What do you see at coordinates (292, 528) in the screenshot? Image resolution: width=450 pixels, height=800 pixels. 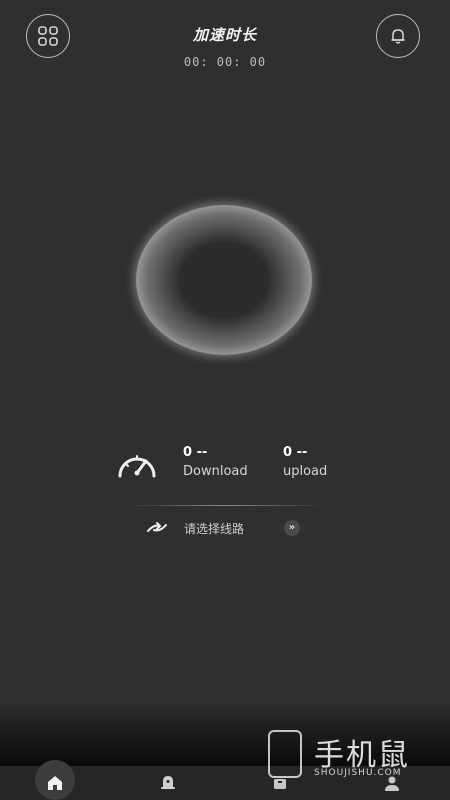 I see `double-chevron-right-icon: »` at bounding box center [292, 528].